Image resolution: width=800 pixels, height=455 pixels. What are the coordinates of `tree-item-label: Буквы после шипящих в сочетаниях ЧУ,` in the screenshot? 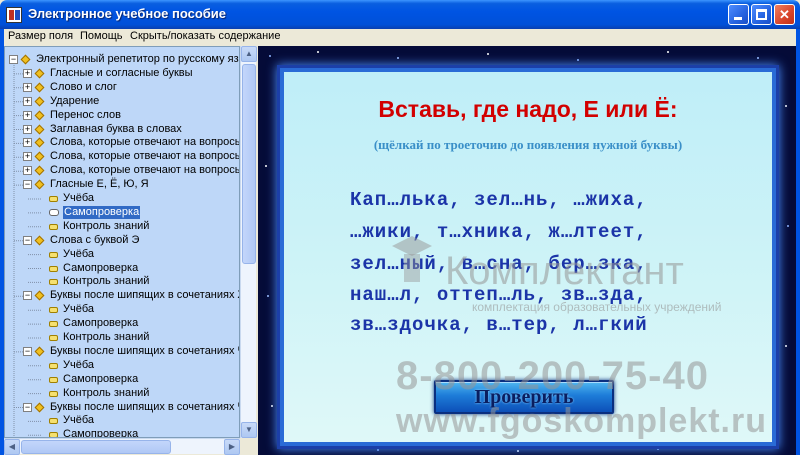 It's located at (145, 406).